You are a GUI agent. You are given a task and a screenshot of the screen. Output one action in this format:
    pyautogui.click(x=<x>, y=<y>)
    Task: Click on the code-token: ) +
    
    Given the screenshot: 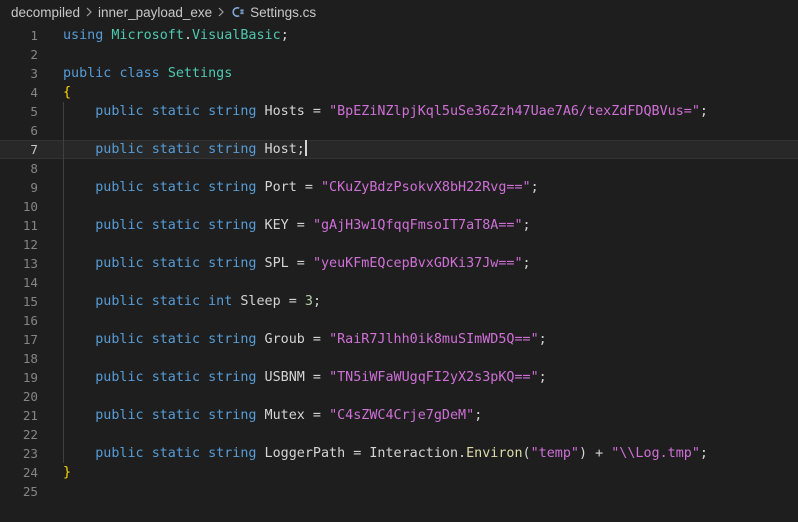 What is the action you would take?
    pyautogui.click(x=595, y=453)
    